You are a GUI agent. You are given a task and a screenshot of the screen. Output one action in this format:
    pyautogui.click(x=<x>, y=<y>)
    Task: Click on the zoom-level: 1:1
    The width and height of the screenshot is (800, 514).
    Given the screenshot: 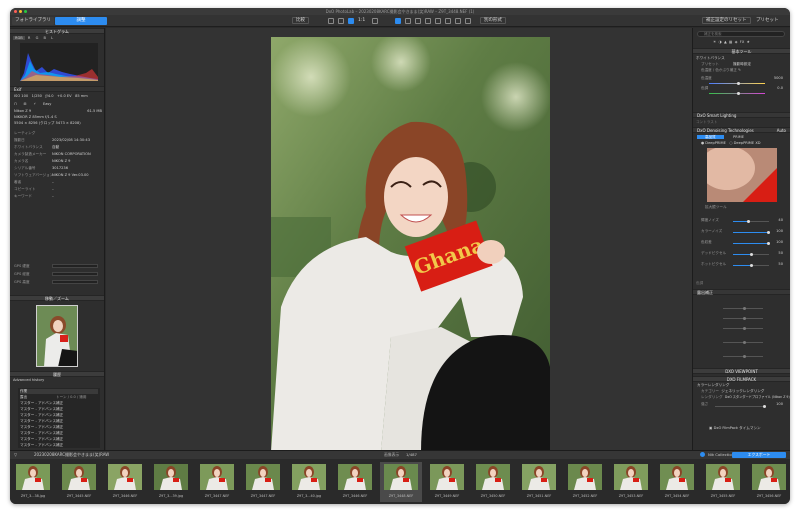 What is the action you would take?
    pyautogui.click(x=361, y=21)
    